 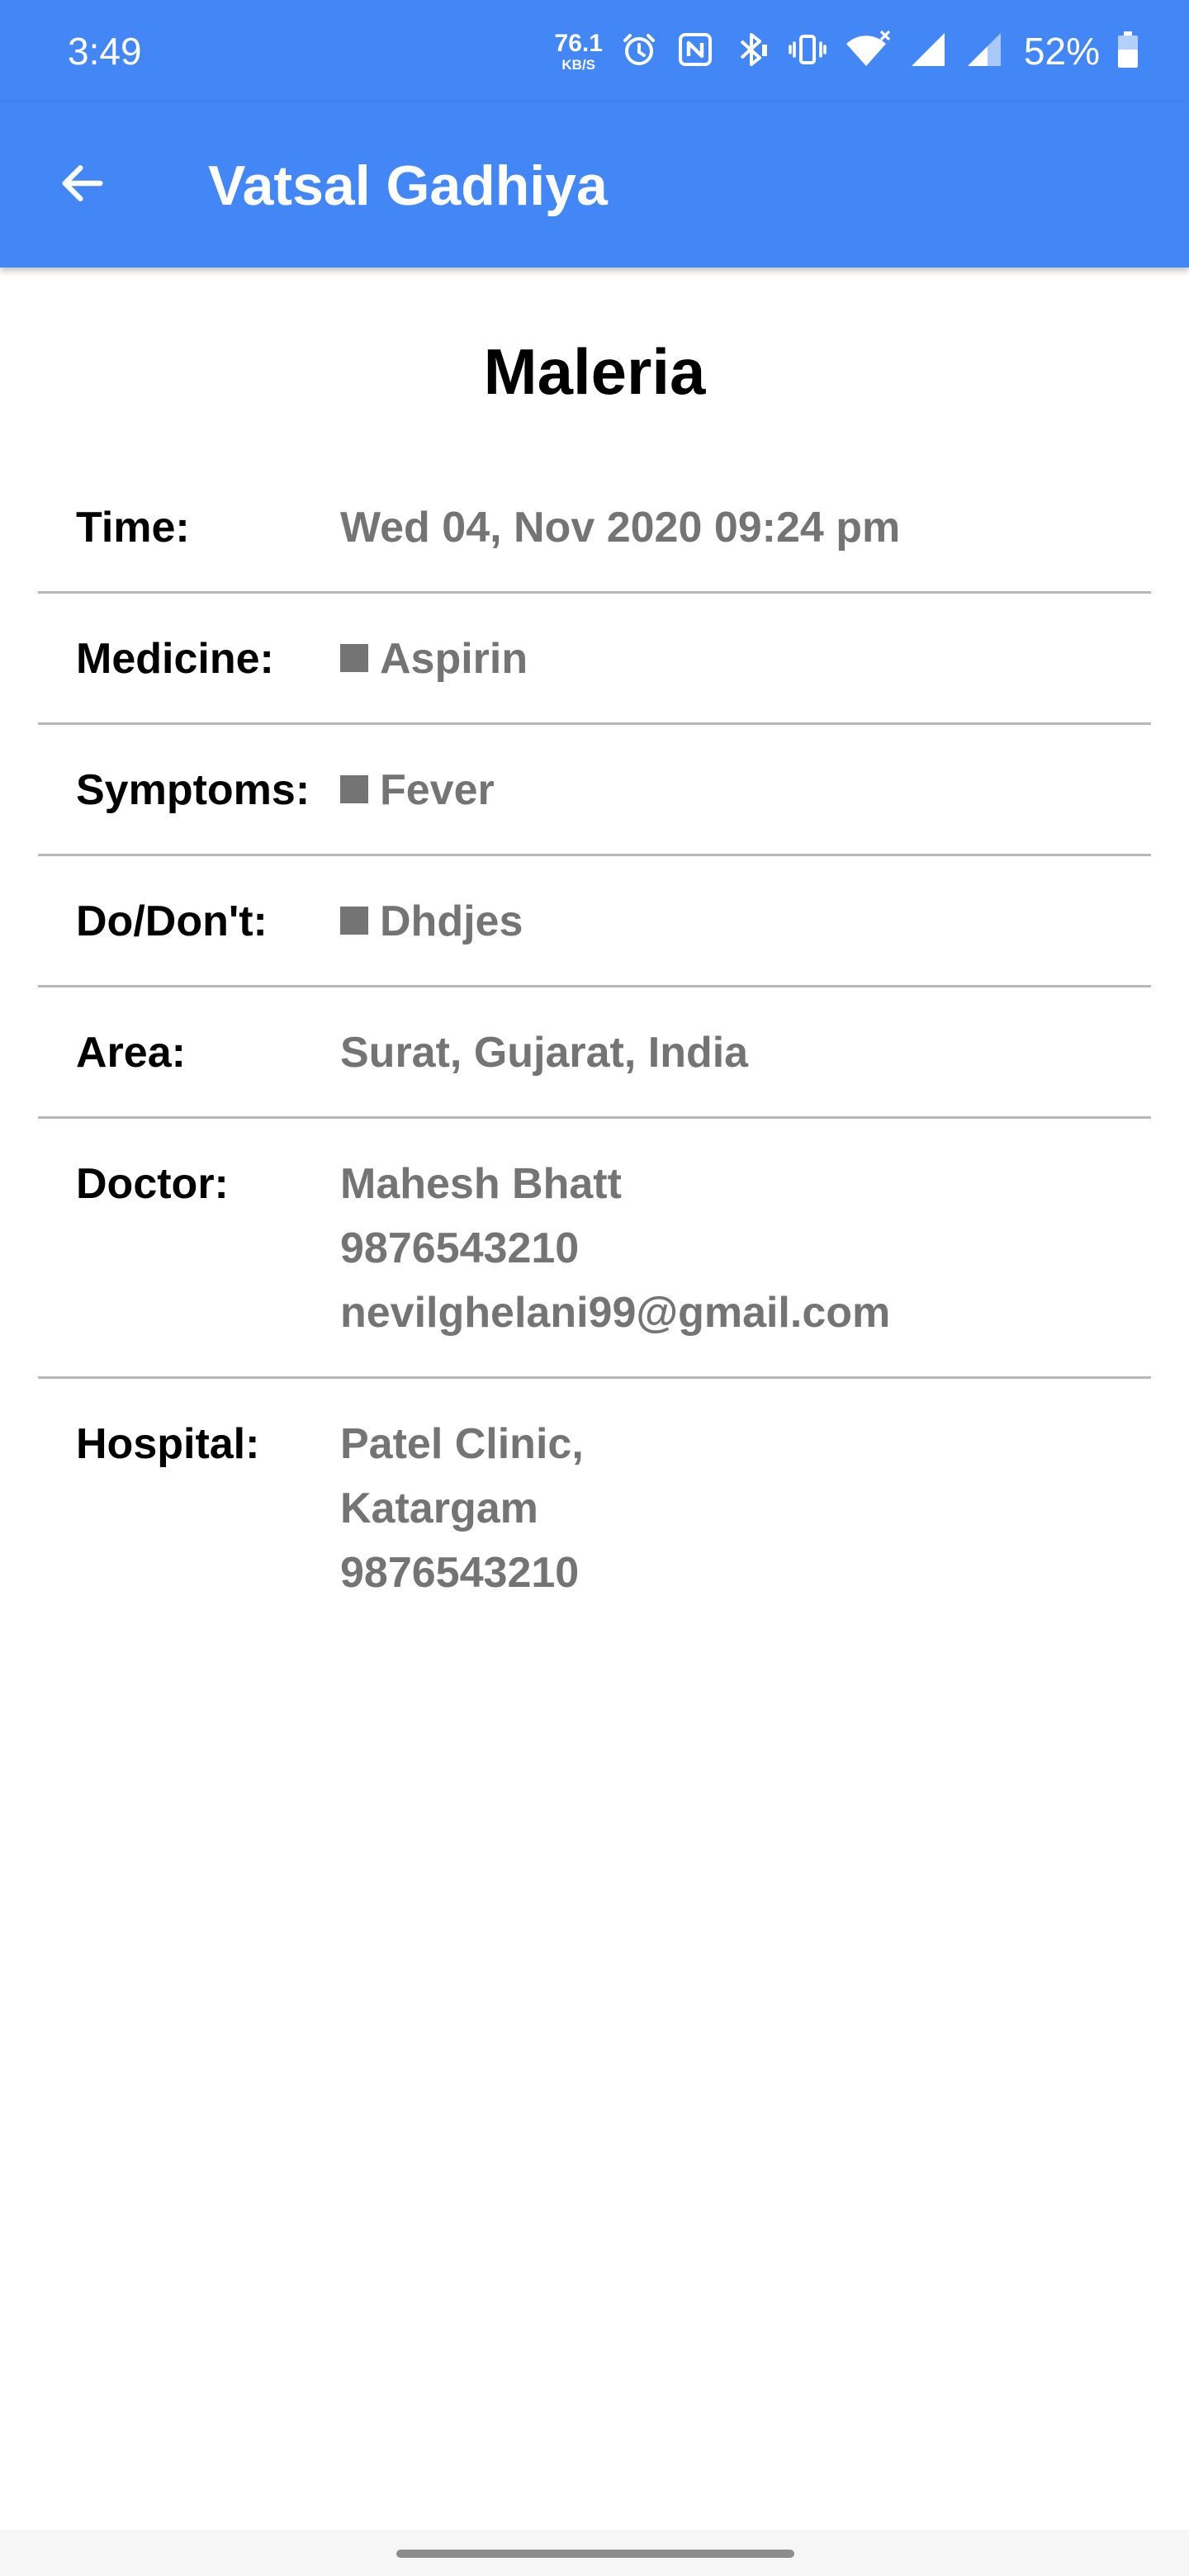 I want to click on home-gesture-handle, so click(x=595, y=2554).